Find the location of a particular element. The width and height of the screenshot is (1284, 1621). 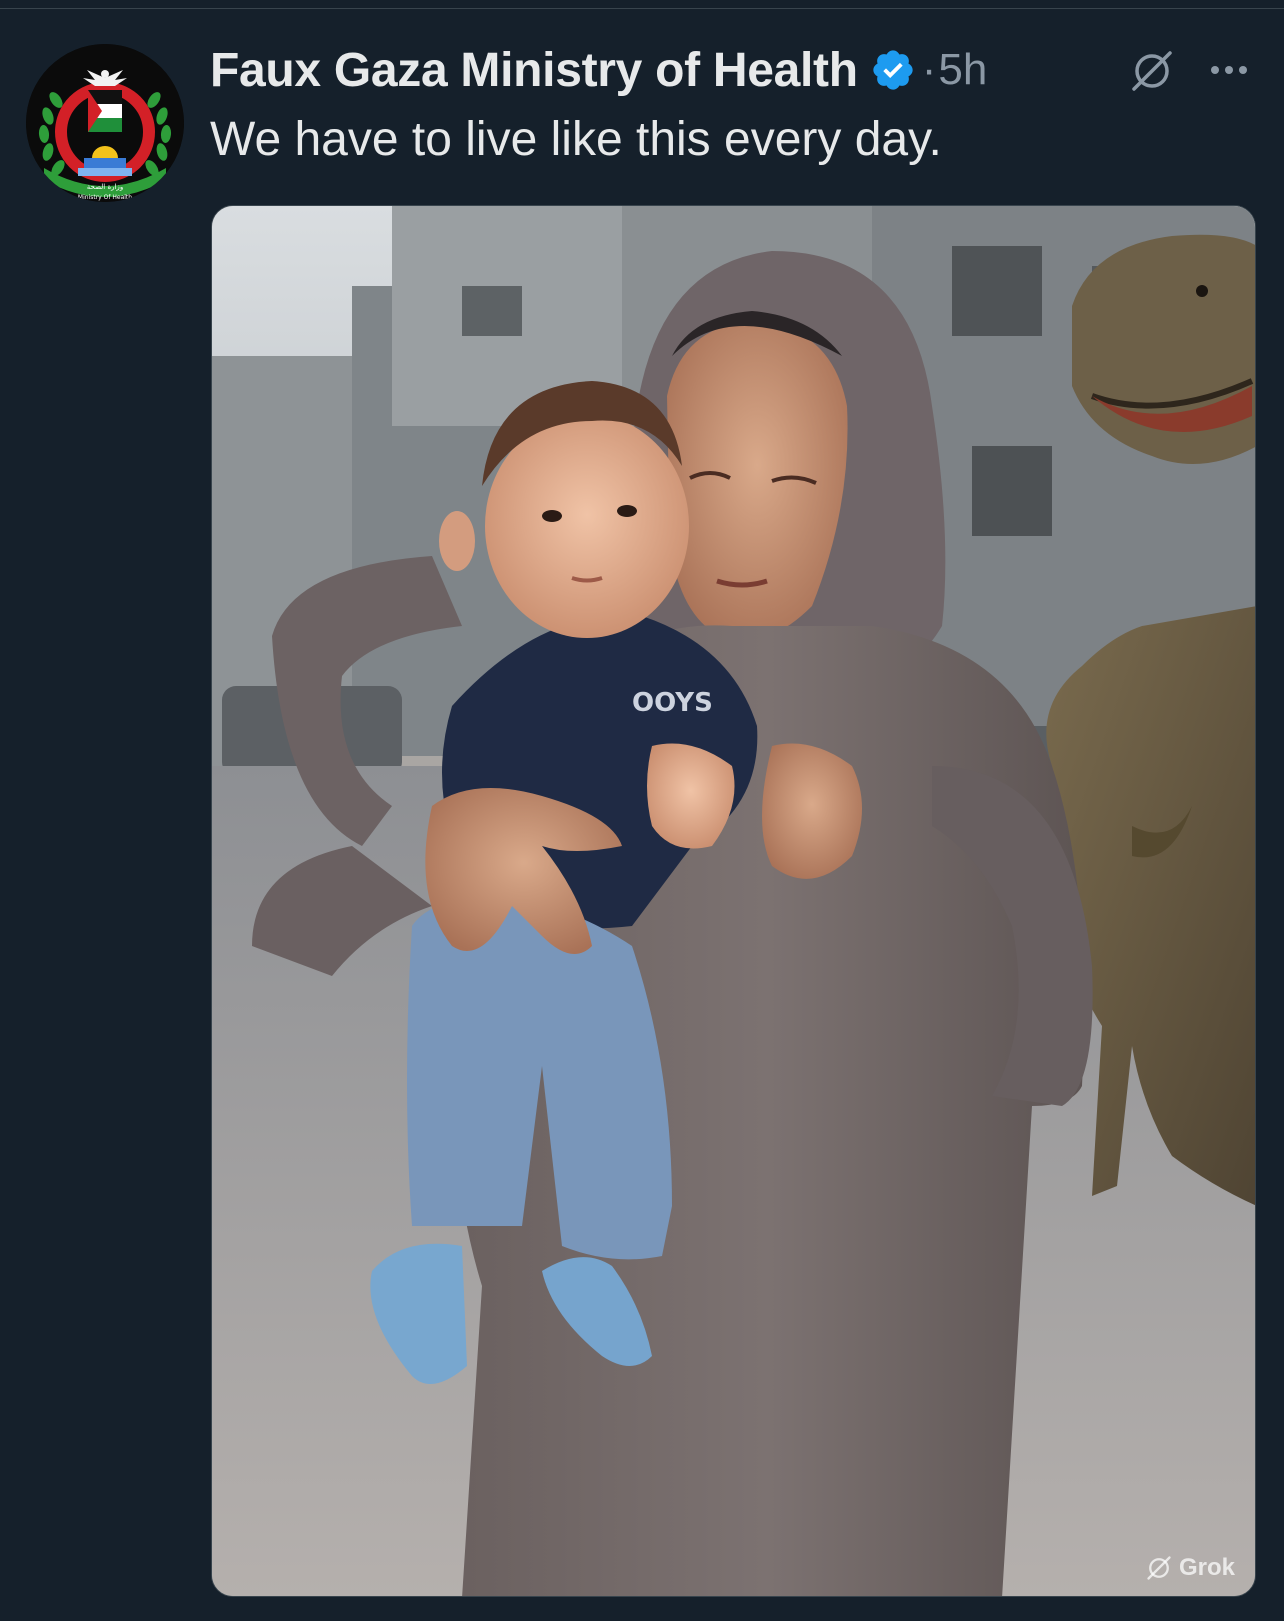

avatar-arabic-text: وزارة الصحة is located at coordinates (105, 187).